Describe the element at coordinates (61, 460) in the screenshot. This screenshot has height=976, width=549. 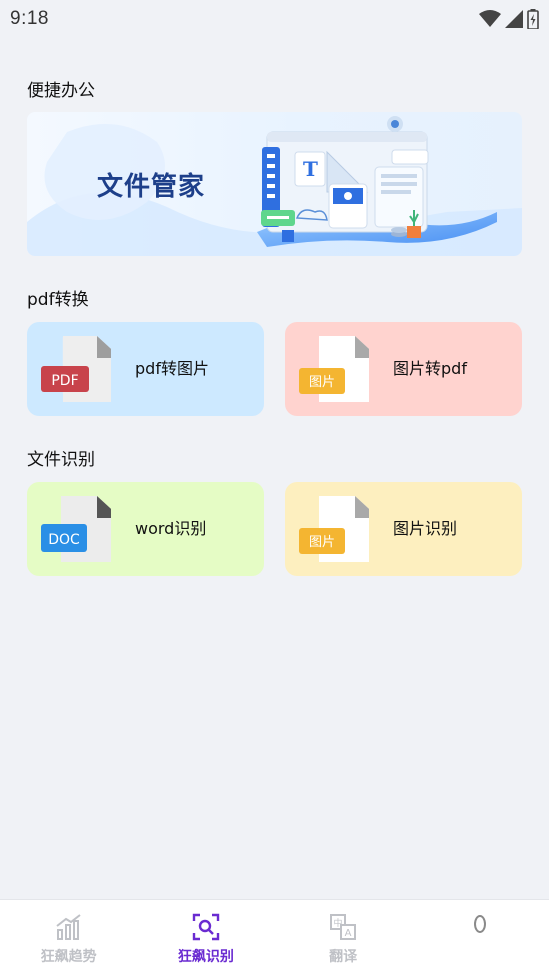
I see `section-title-recognize: 文件识别` at that location.